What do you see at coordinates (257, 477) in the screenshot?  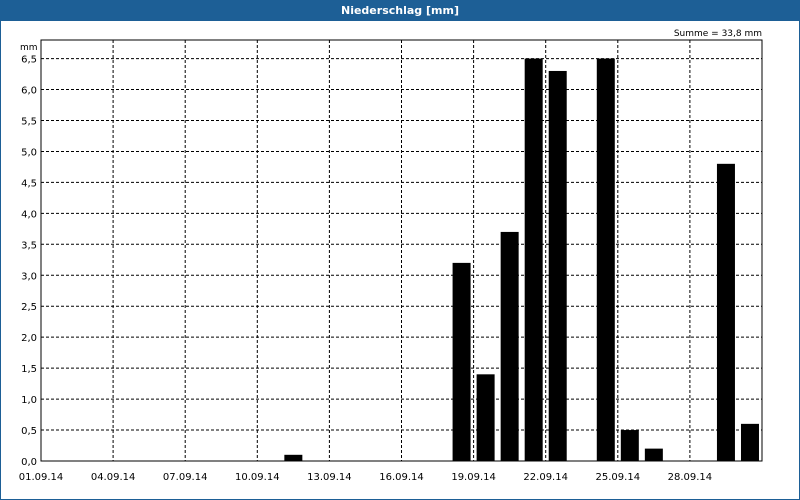 I see `x-tick-label: 10.09.14` at bounding box center [257, 477].